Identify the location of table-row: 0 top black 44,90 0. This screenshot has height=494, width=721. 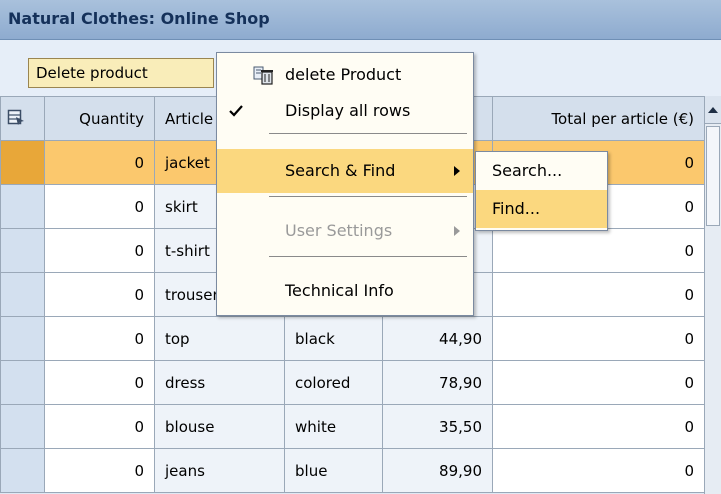
(352, 338).